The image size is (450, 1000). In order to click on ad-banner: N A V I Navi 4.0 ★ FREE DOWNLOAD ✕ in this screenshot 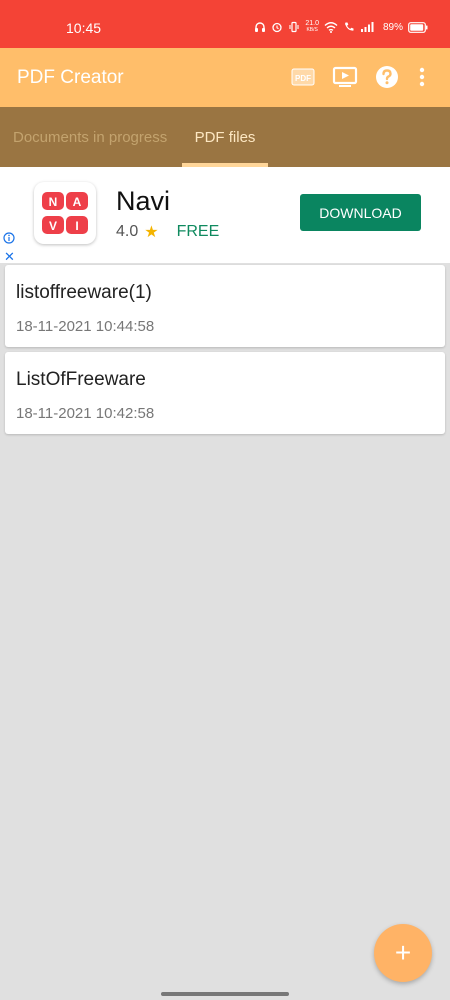, I will do `click(225, 216)`.